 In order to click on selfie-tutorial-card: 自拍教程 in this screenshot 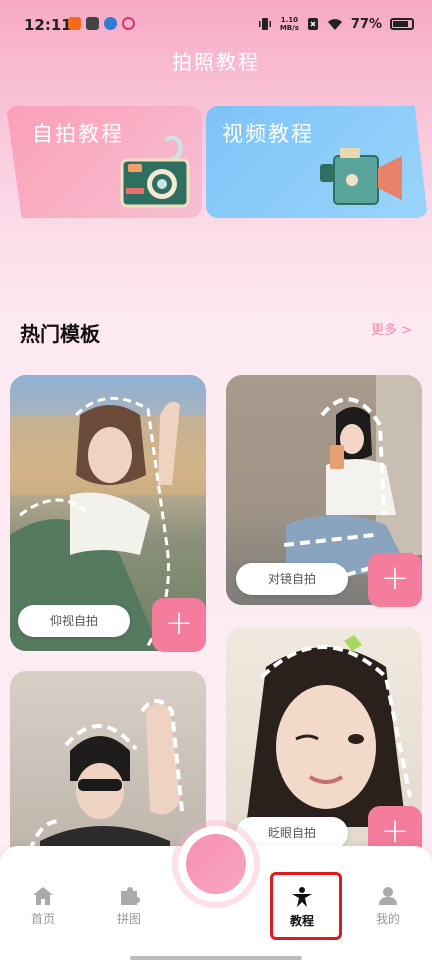, I will do `click(104, 162)`.